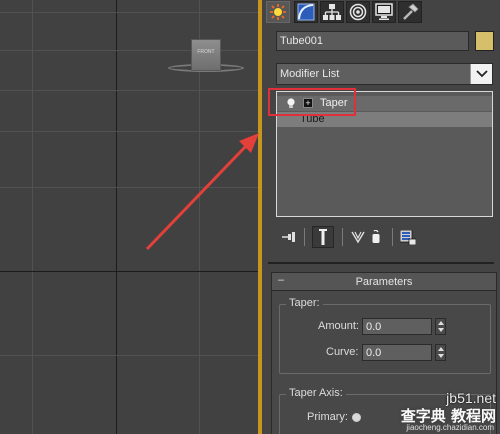 The image size is (500, 434). I want to click on group-title: Taper:, so click(304, 303).